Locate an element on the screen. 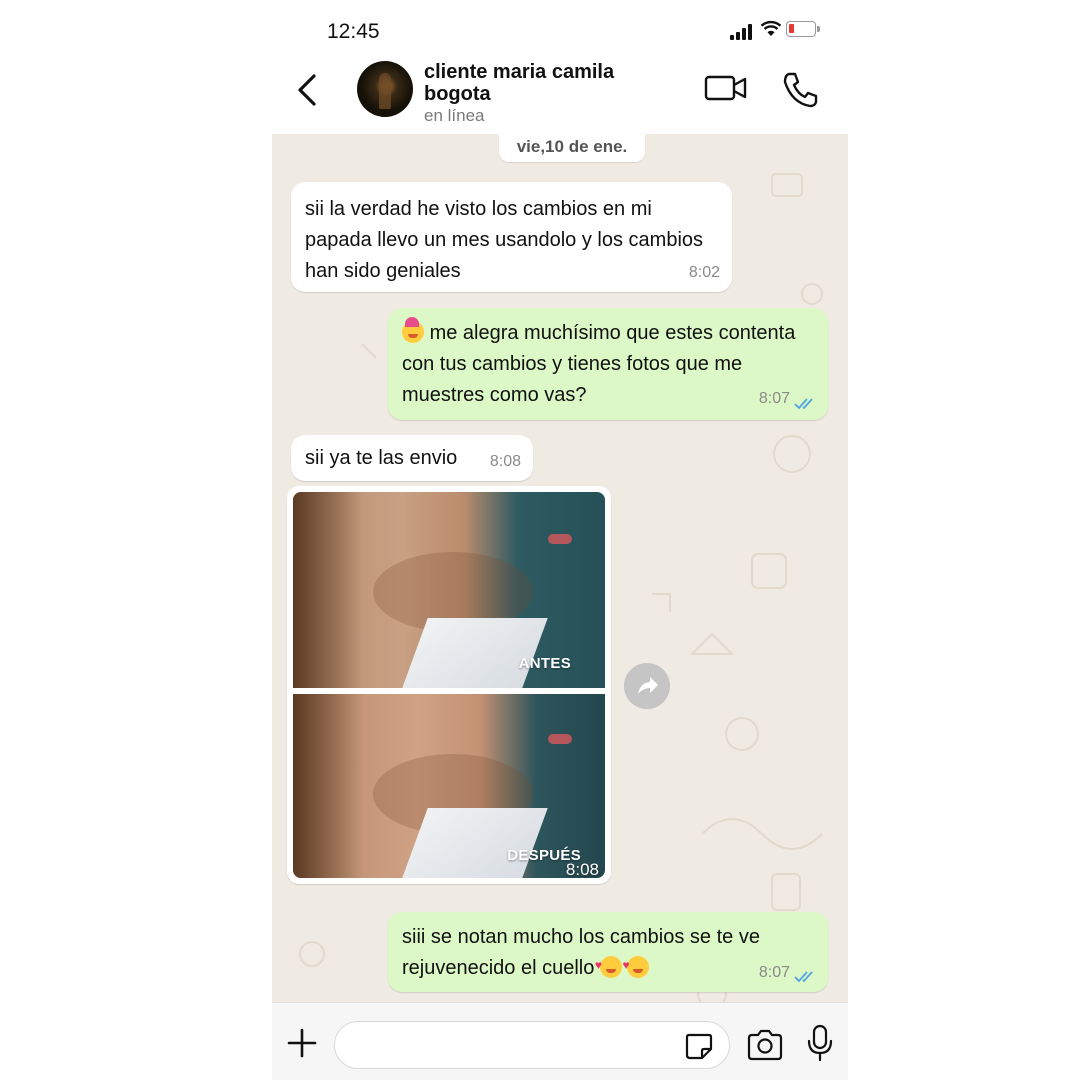 The image size is (1080, 1080). contact-avatar is located at coordinates (385, 89).